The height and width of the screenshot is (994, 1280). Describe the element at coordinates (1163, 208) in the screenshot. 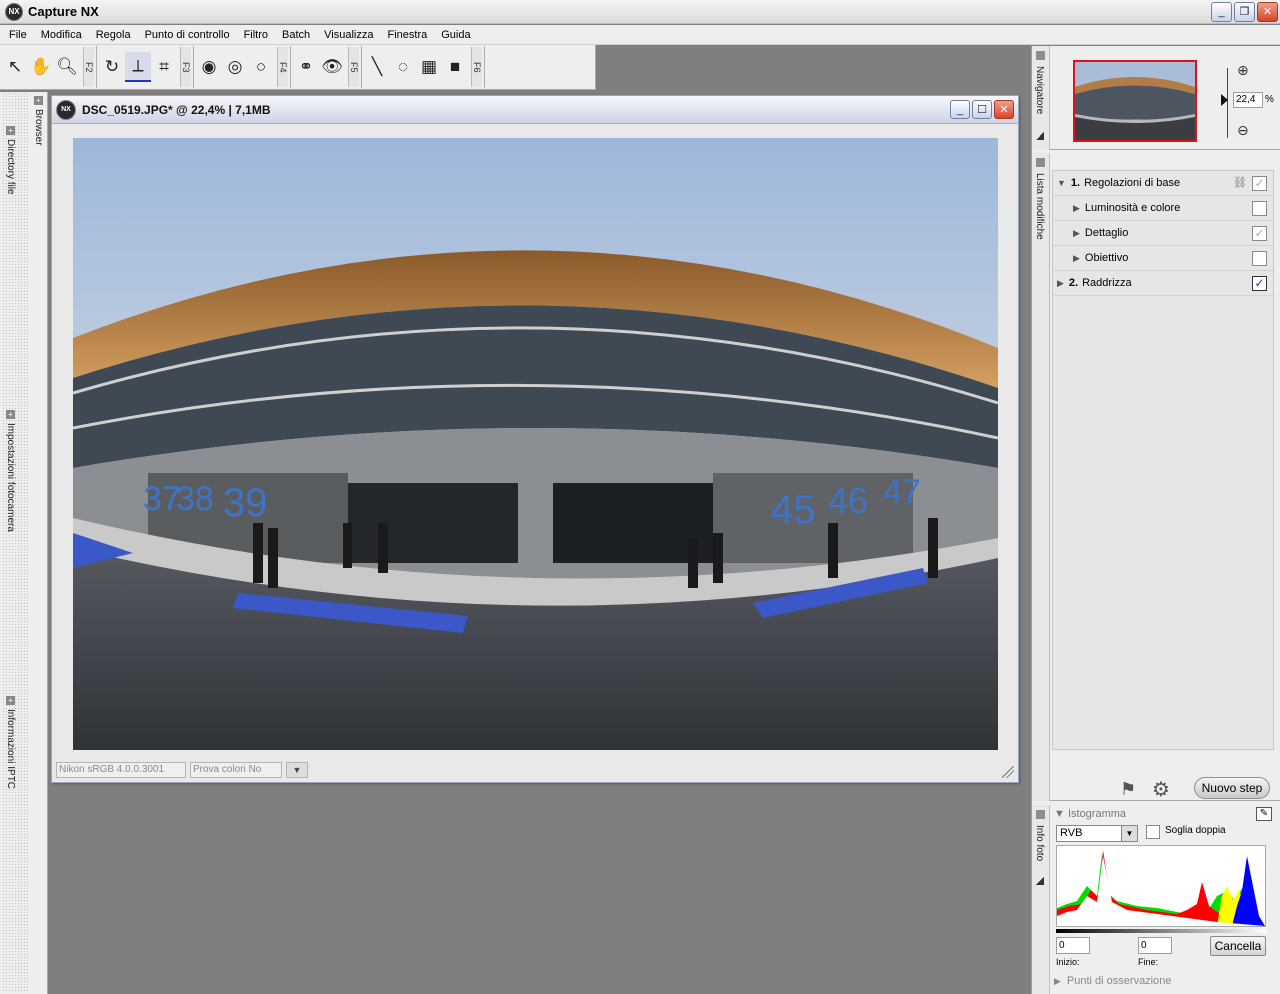

I see `edit-substep-brightness-color: ▶ Luminosità e colore` at that location.